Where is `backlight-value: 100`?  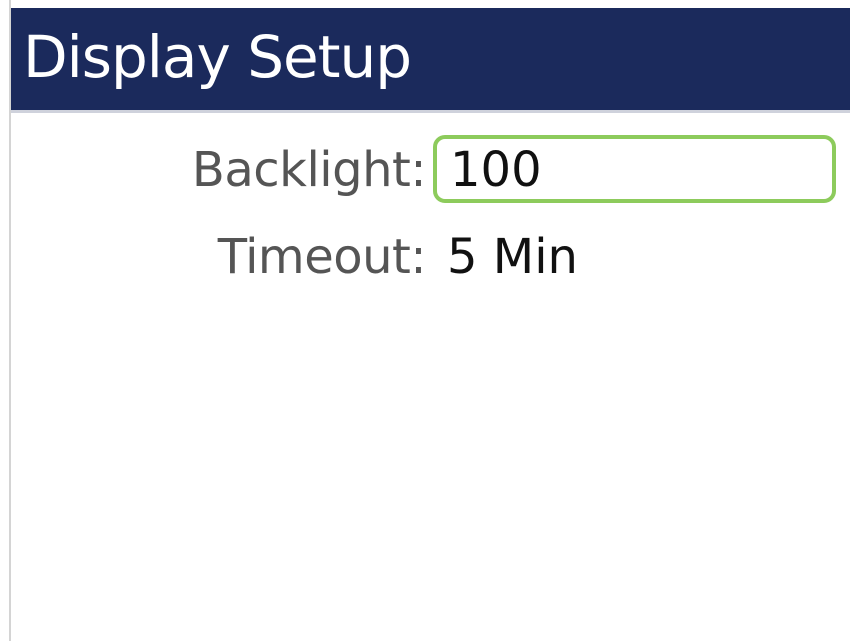
backlight-value: 100 is located at coordinates (496, 170).